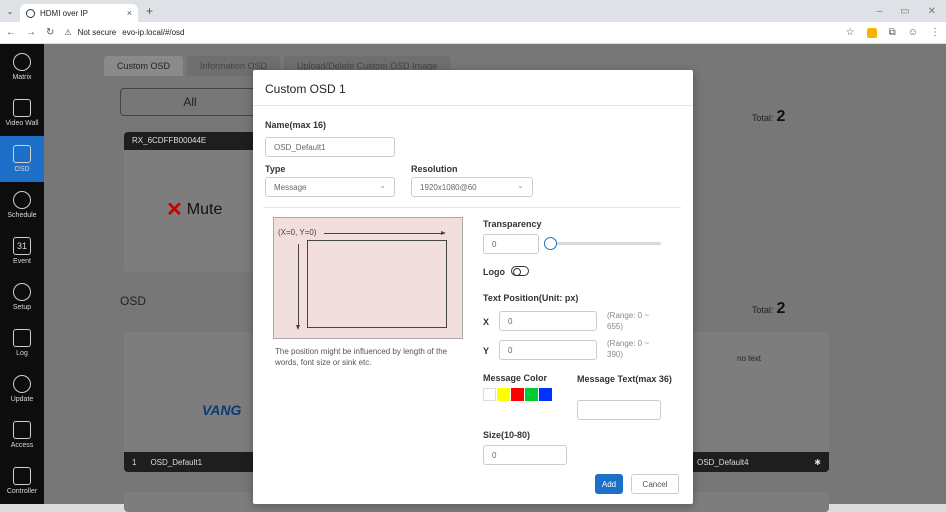 The image size is (946, 512). Describe the element at coordinates (548, 321) in the screenshot. I see `x-position-input: 0` at that location.